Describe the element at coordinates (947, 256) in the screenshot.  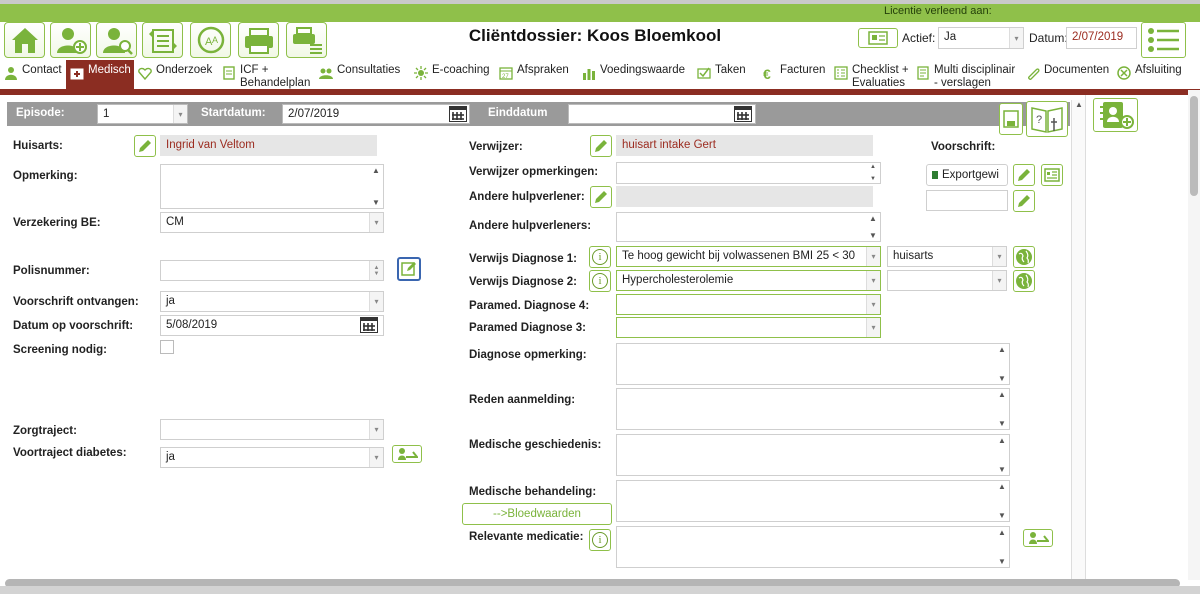
I see `diagnose1-source-select: huisarts ▾` at that location.